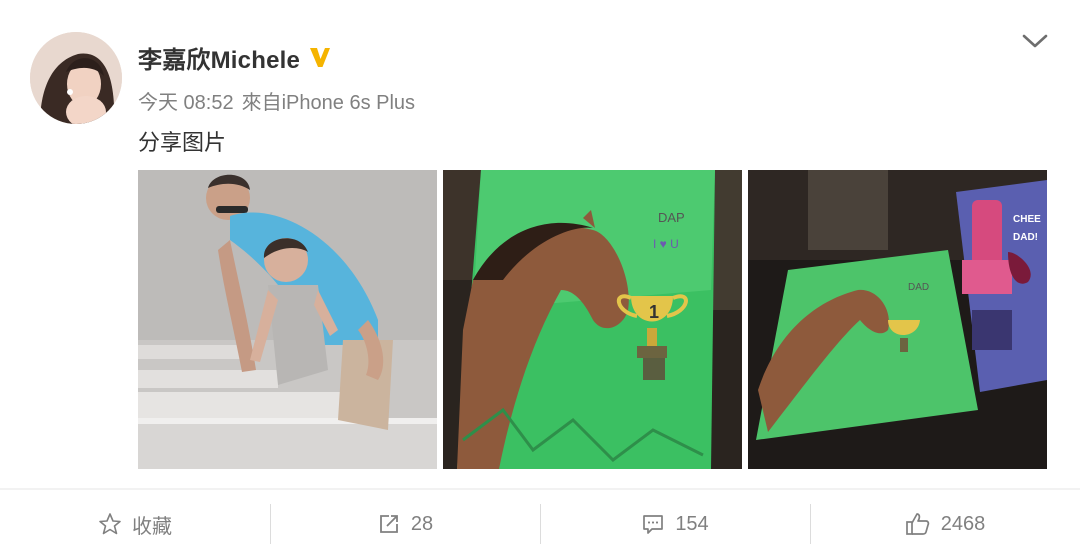 Image resolution: width=1080 pixels, height=553 pixels. I want to click on svg-text: I ♥ U, so click(666, 244).